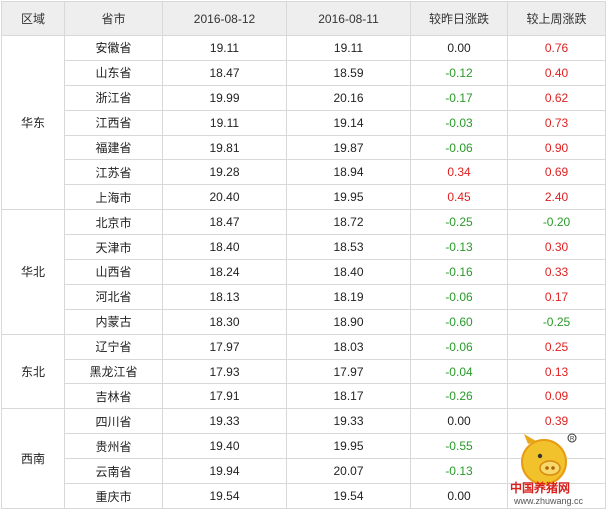 Image resolution: width=607 pixels, height=510 pixels. I want to click on day-change-cell: -0.17, so click(459, 97).